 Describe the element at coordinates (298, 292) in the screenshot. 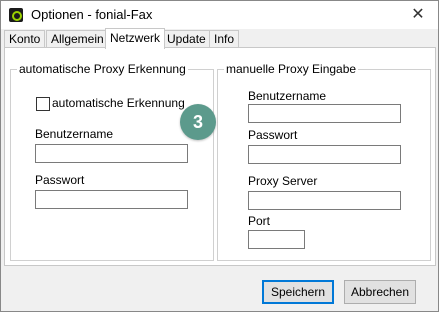

I see `save-button: Speichern` at that location.